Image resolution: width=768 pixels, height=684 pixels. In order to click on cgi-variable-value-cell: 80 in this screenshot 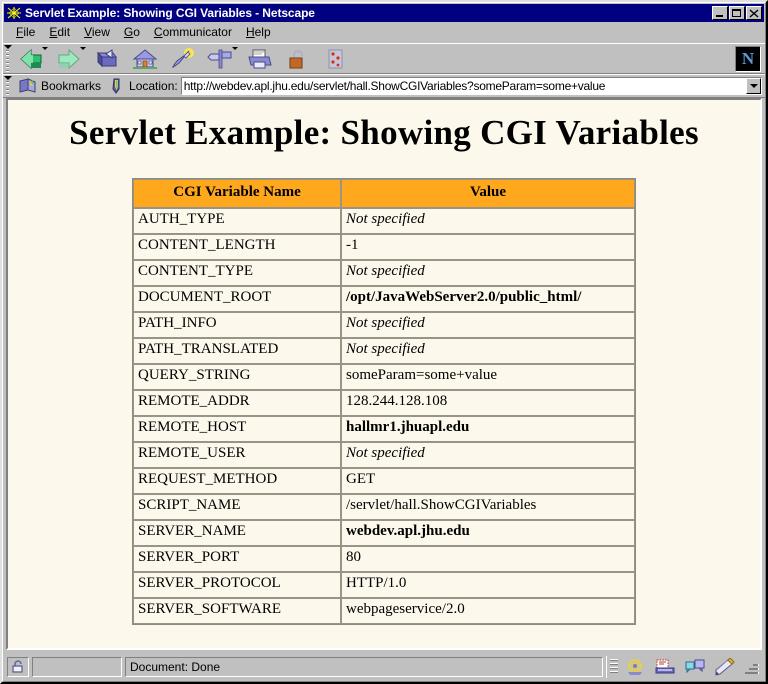, I will do `click(488, 558)`.